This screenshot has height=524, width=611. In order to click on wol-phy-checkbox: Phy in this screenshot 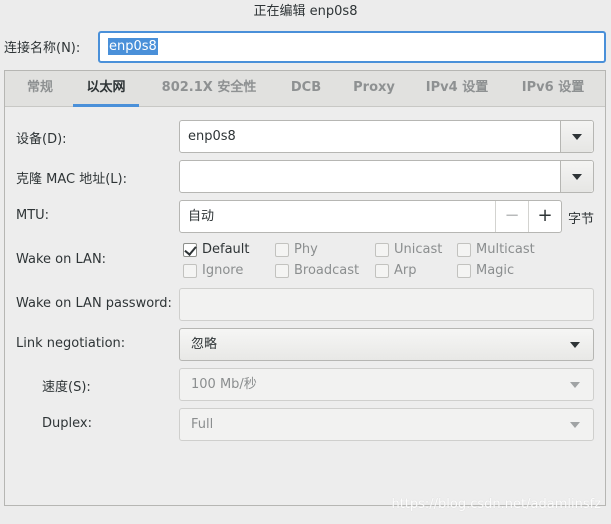, I will do `click(310, 251)`.